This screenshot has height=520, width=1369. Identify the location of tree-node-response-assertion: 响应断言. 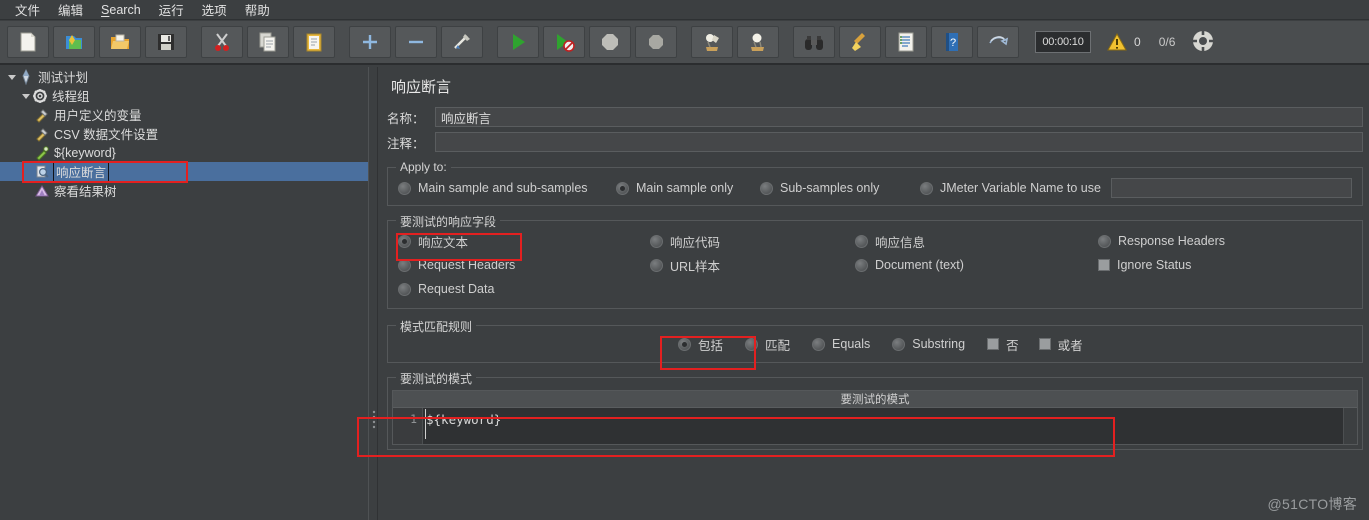
(184, 171).